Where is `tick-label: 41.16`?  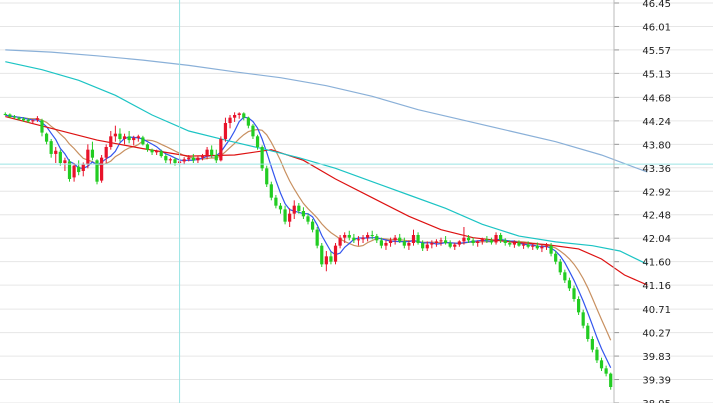
tick-label: 41.16 is located at coordinates (656, 286).